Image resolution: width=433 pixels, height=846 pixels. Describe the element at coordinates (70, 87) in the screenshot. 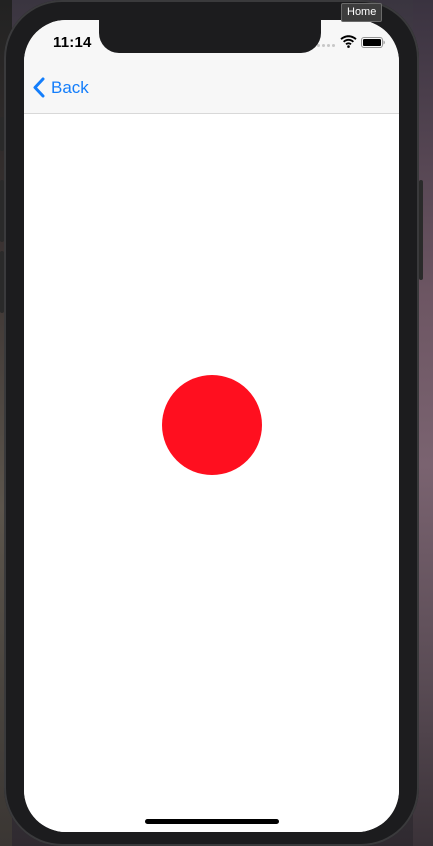

I see `back-button-label: Back` at that location.